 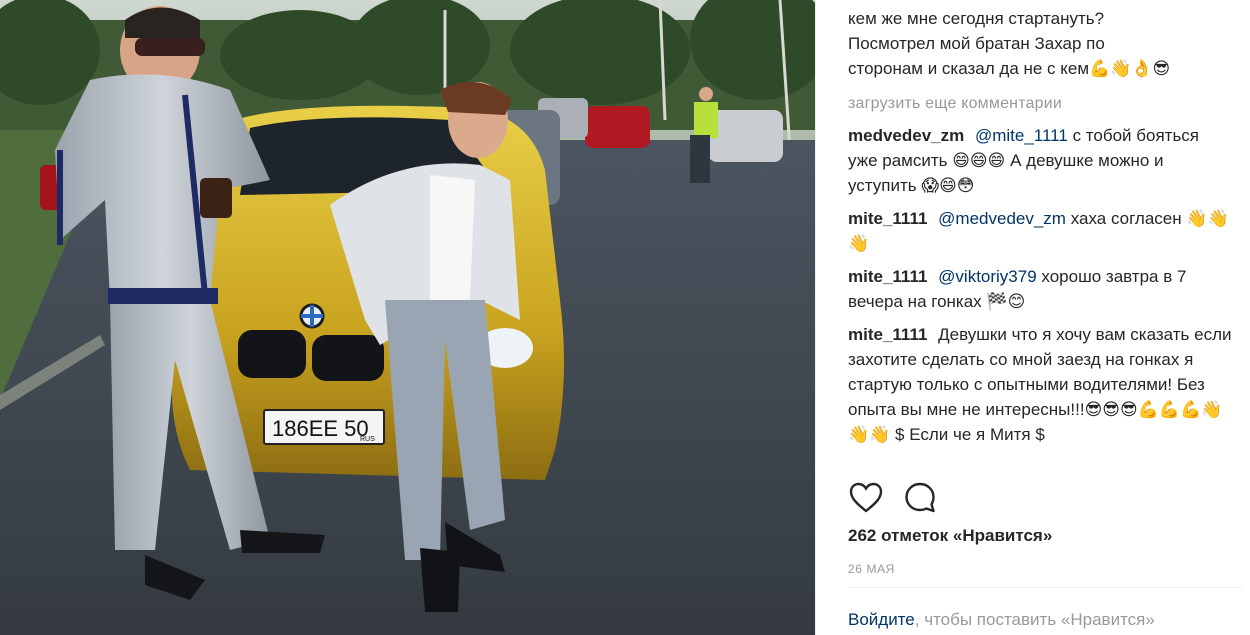 What do you see at coordinates (881, 619) in the screenshot?
I see `login-link: Войдите` at bounding box center [881, 619].